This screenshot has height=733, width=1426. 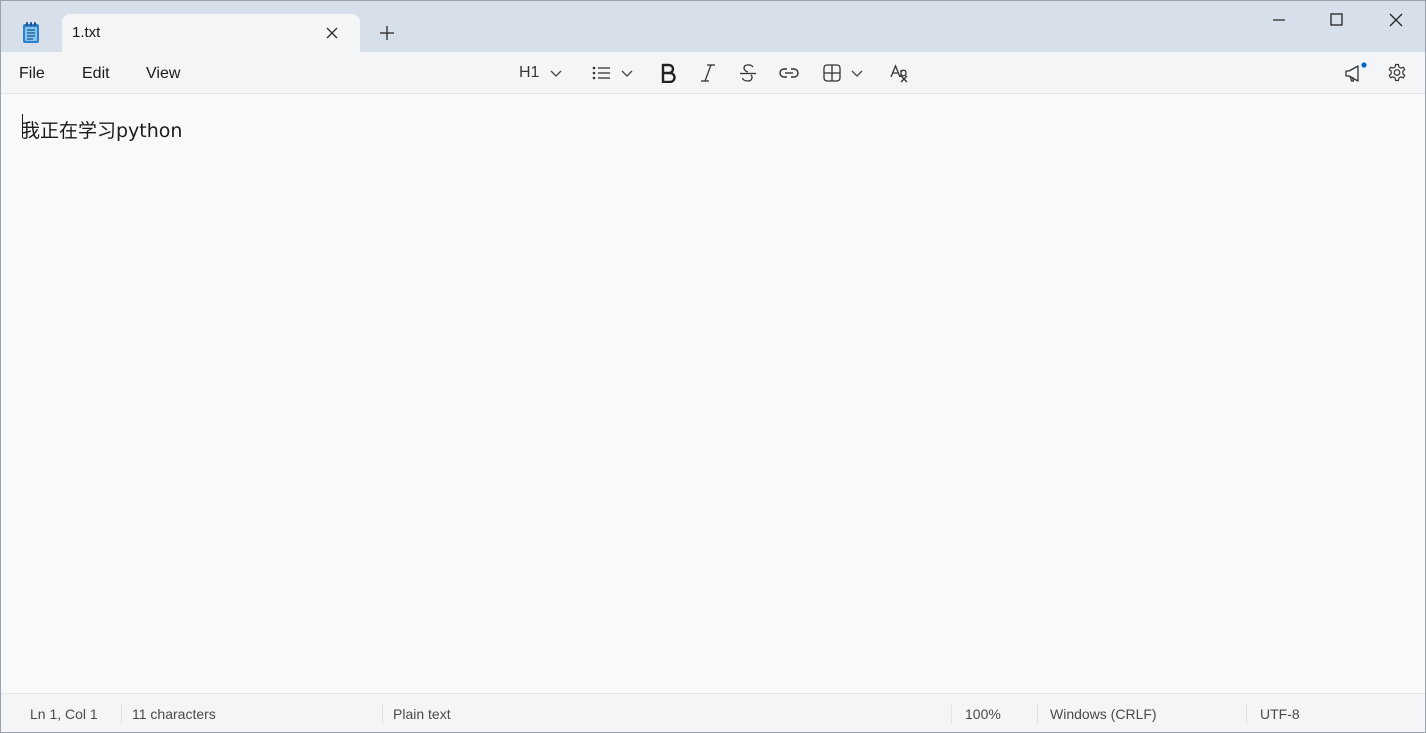 What do you see at coordinates (983, 714) in the screenshot?
I see `zoom-level: 100%` at bounding box center [983, 714].